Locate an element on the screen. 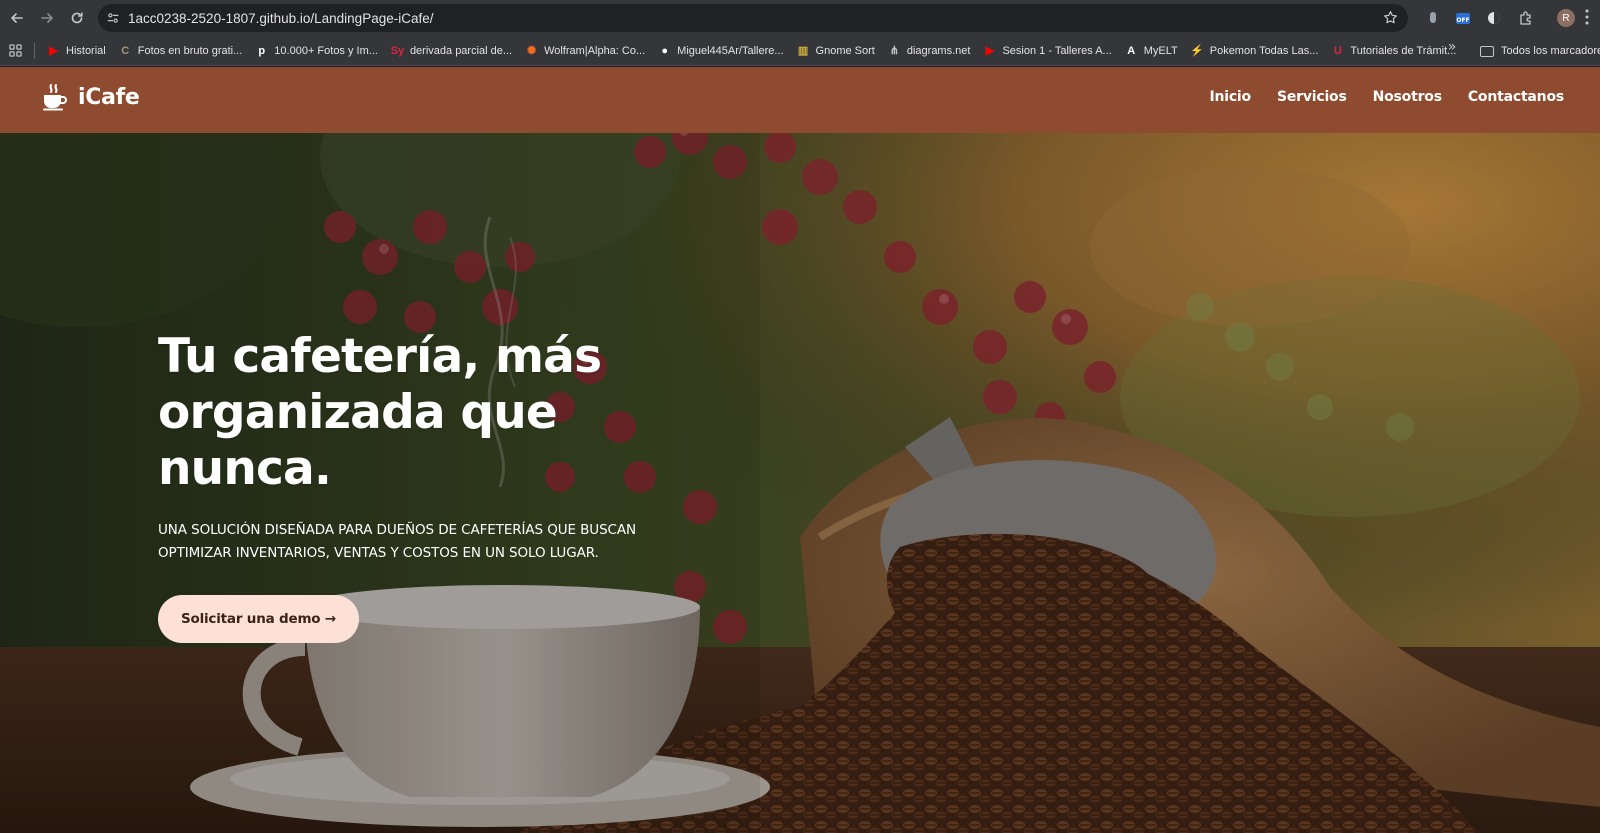  brand-logo: iCafe is located at coordinates (91, 97).